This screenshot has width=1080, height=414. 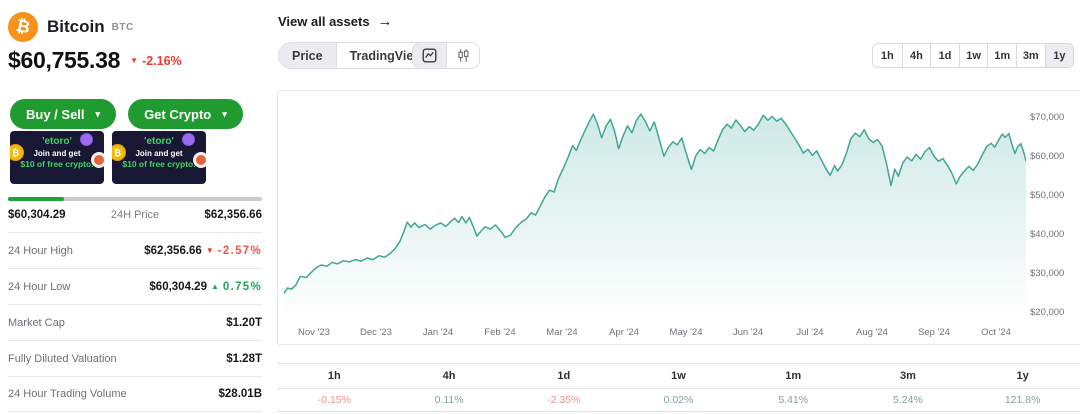 What do you see at coordinates (1047, 234) in the screenshot?
I see `y-axis-tick: $40,000` at bounding box center [1047, 234].